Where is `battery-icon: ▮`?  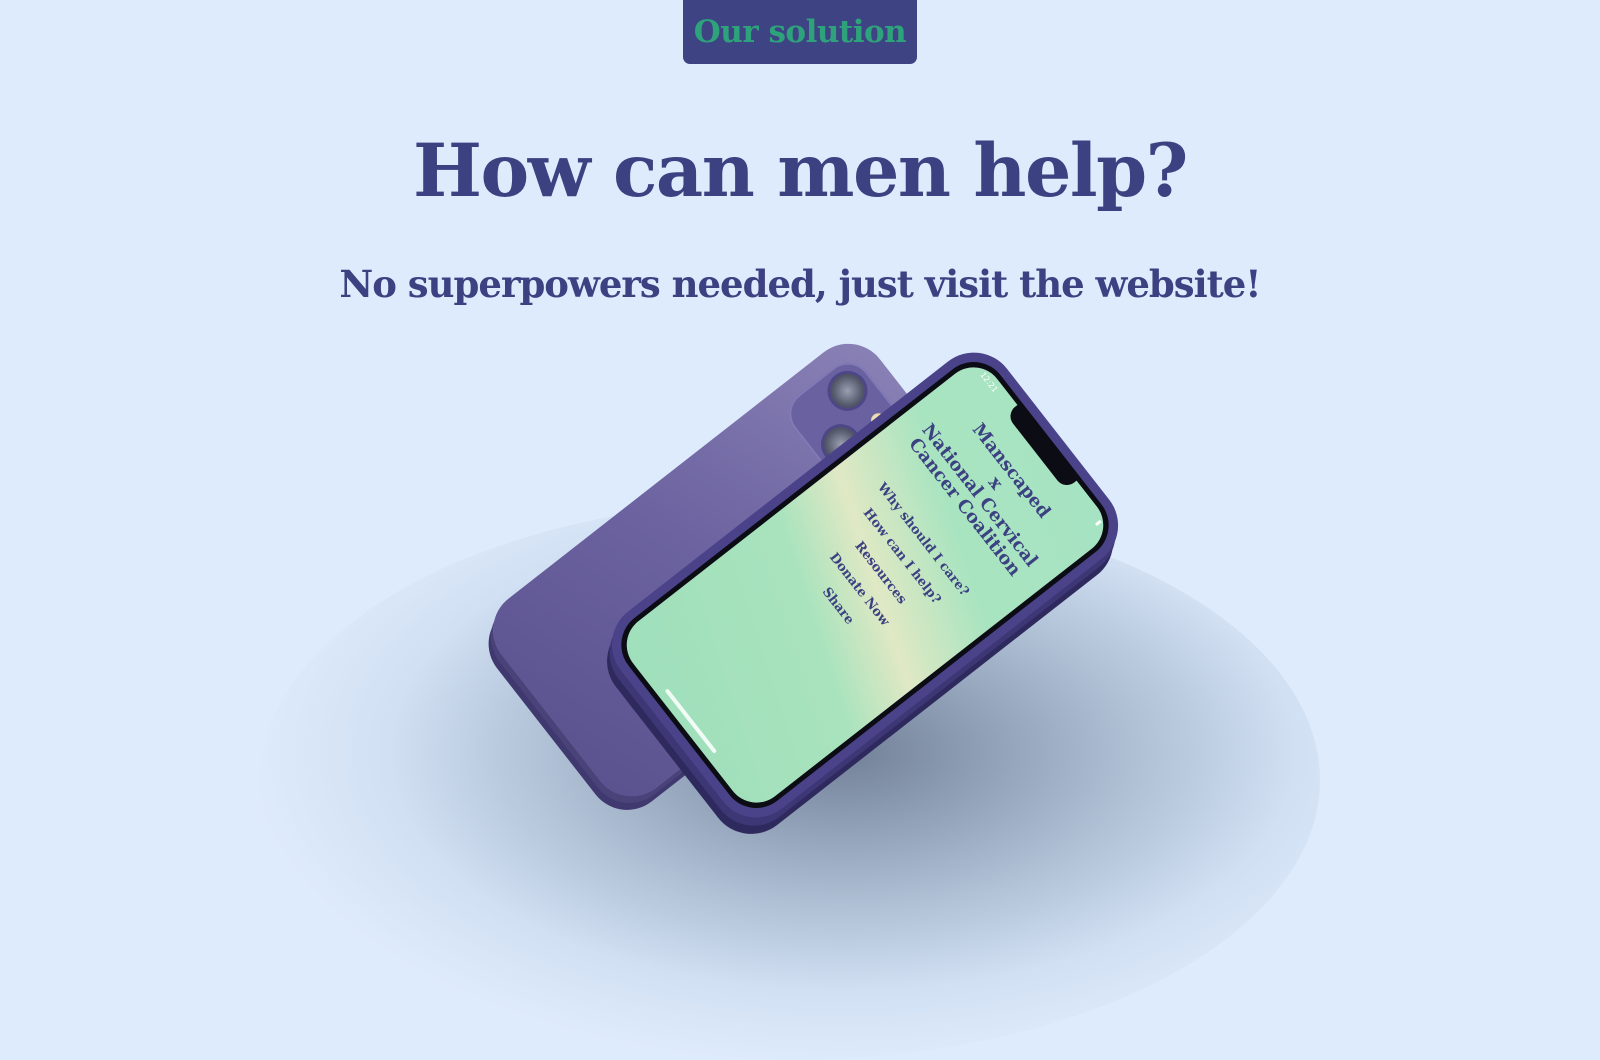
battery-icon: ▮ is located at coordinates (1098, 523).